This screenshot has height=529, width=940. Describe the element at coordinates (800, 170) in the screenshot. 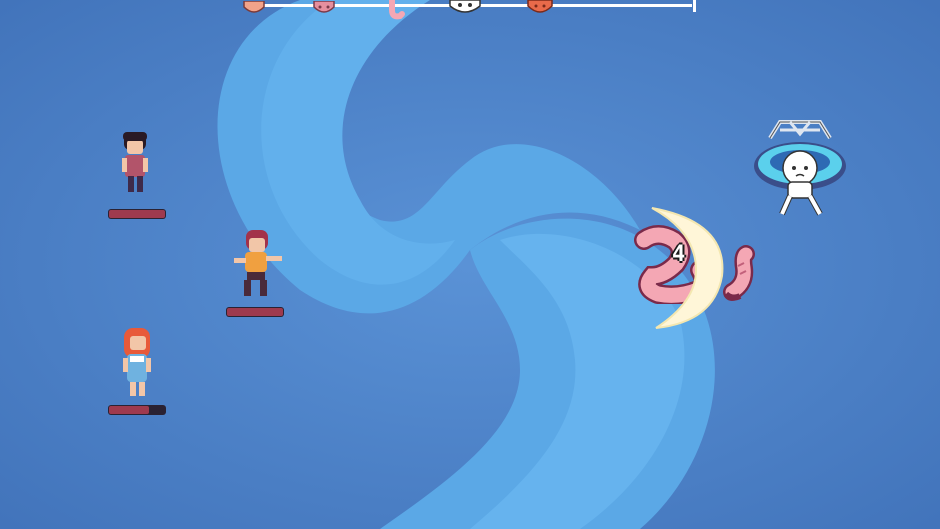

I see `enemy-ufo-ghost` at that location.